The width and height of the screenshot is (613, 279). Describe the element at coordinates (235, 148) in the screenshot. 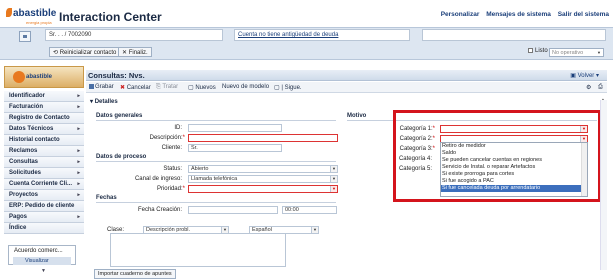

I see `client-field: Sr.` at that location.